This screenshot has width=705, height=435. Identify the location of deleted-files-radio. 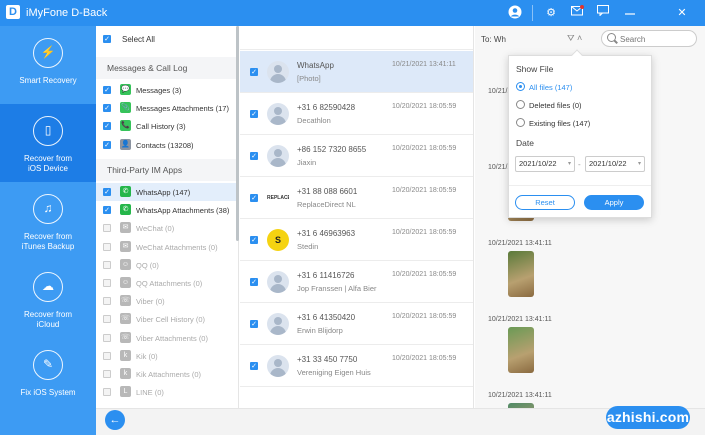
(520, 104).